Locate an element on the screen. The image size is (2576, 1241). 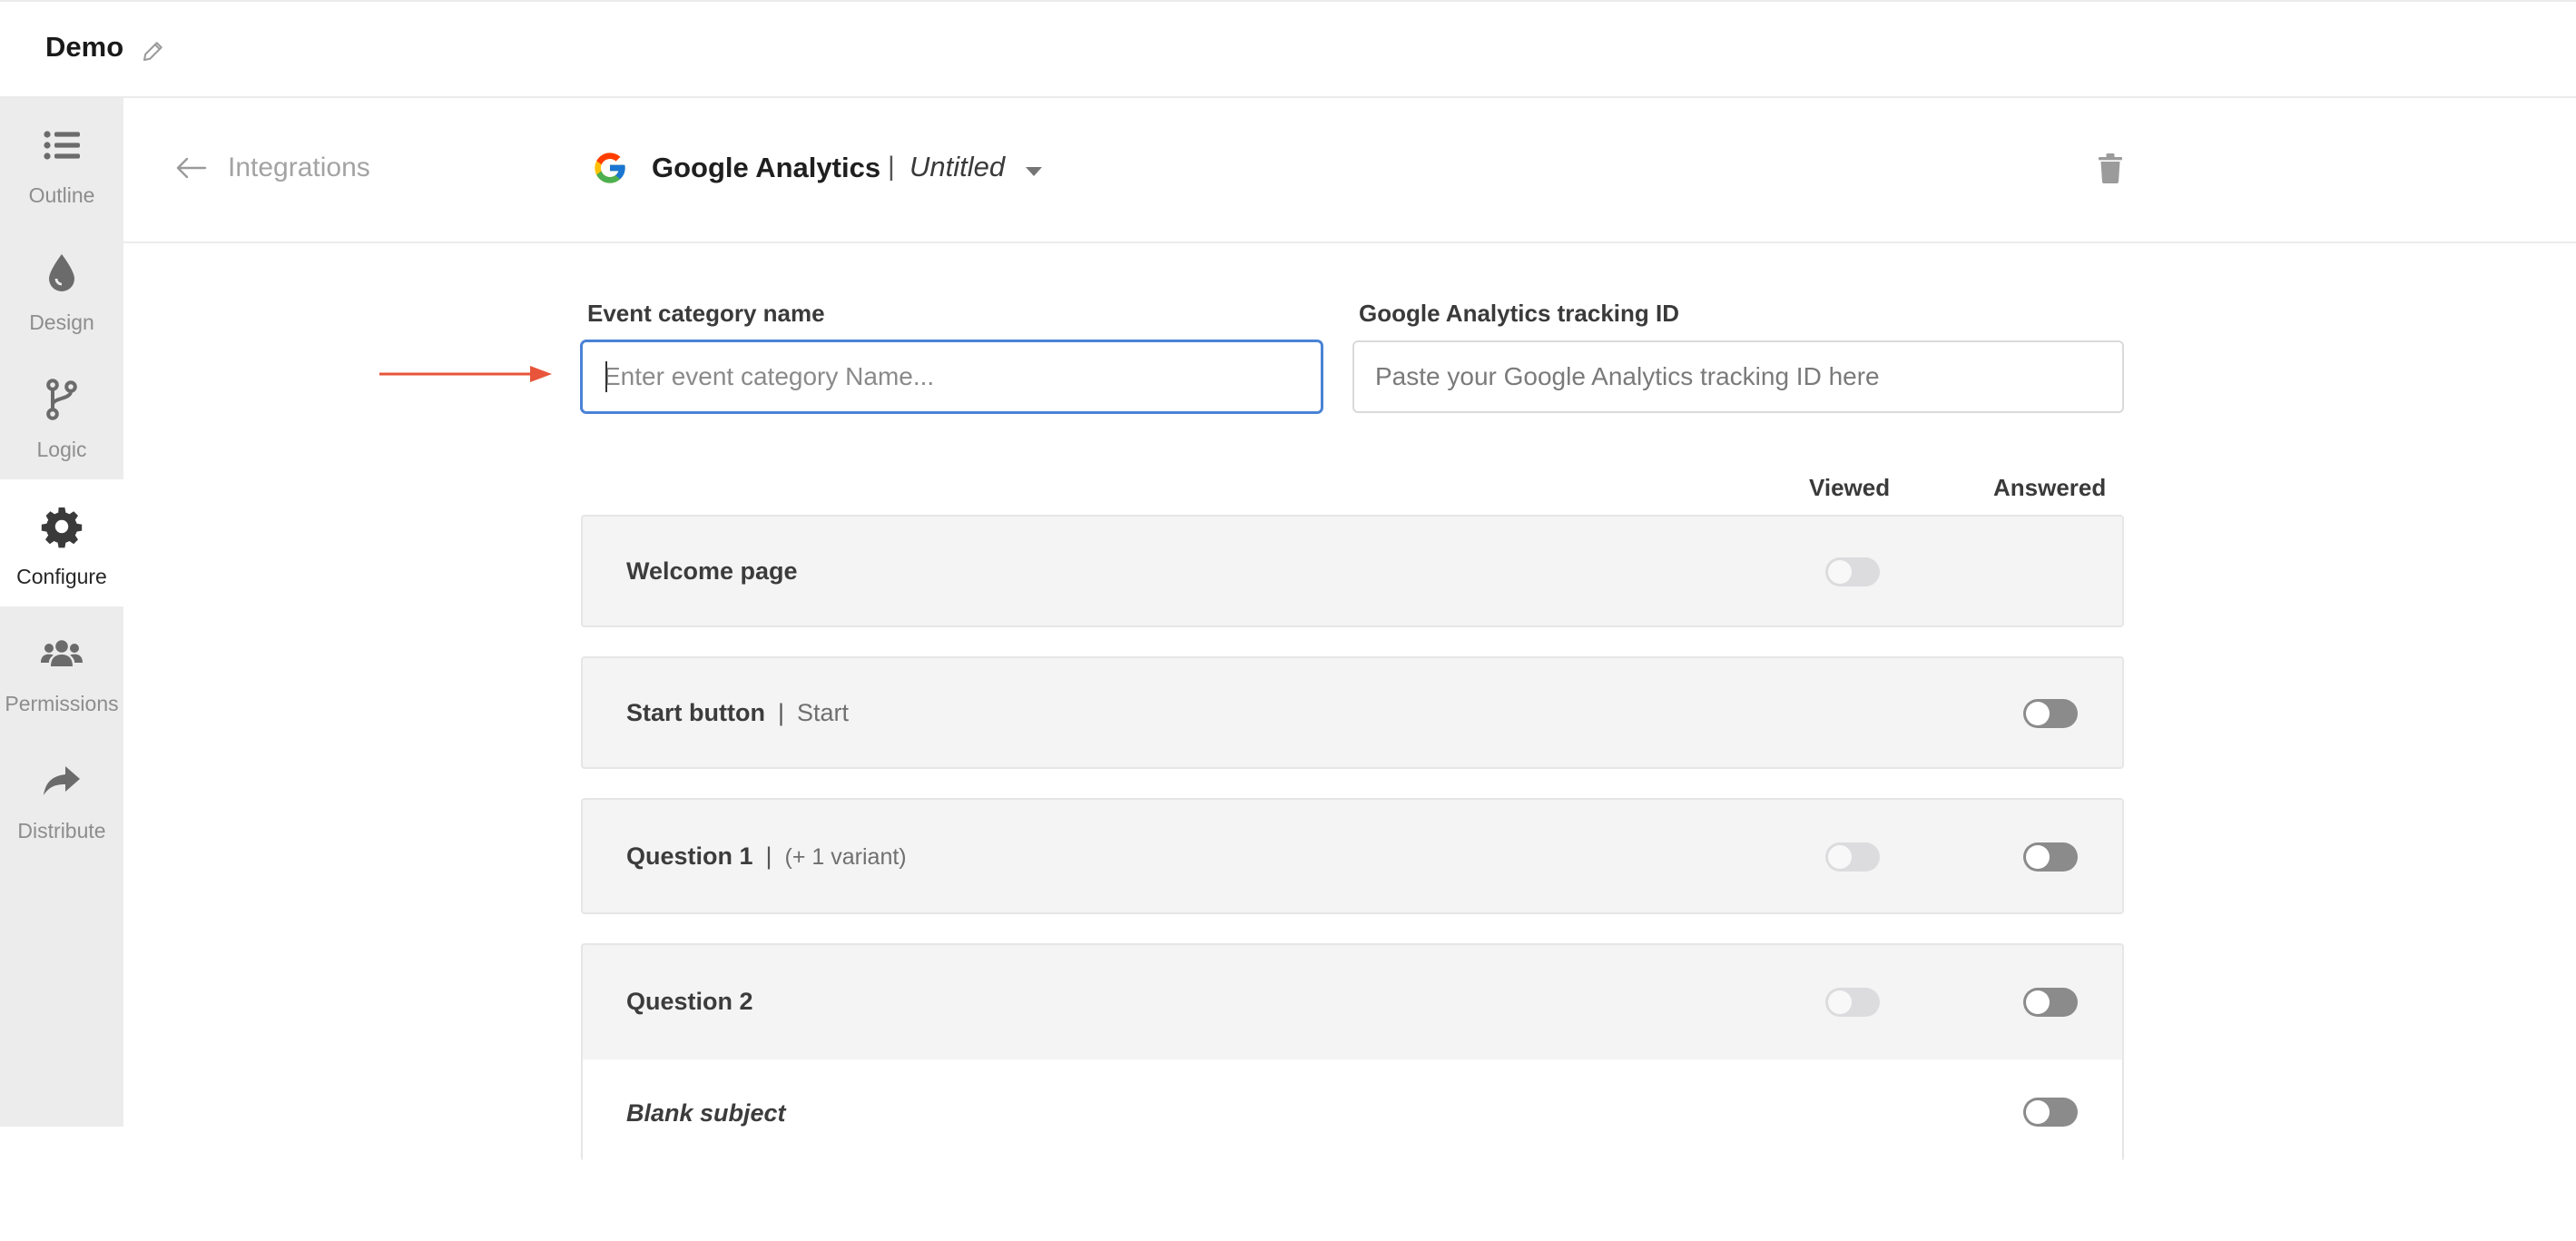
integration-name: Google Analytics is located at coordinates (766, 167).